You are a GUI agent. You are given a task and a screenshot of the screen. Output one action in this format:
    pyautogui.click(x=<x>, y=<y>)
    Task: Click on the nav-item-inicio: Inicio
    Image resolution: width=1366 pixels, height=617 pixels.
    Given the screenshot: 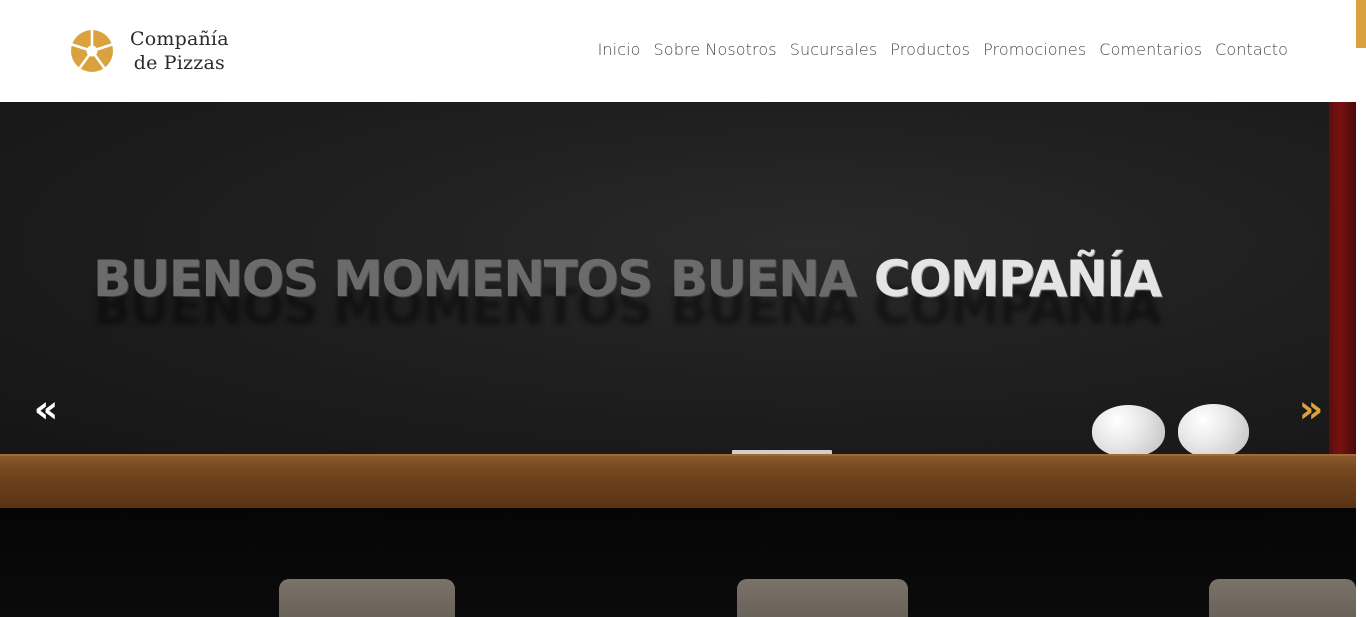 What is the action you would take?
    pyautogui.click(x=619, y=49)
    